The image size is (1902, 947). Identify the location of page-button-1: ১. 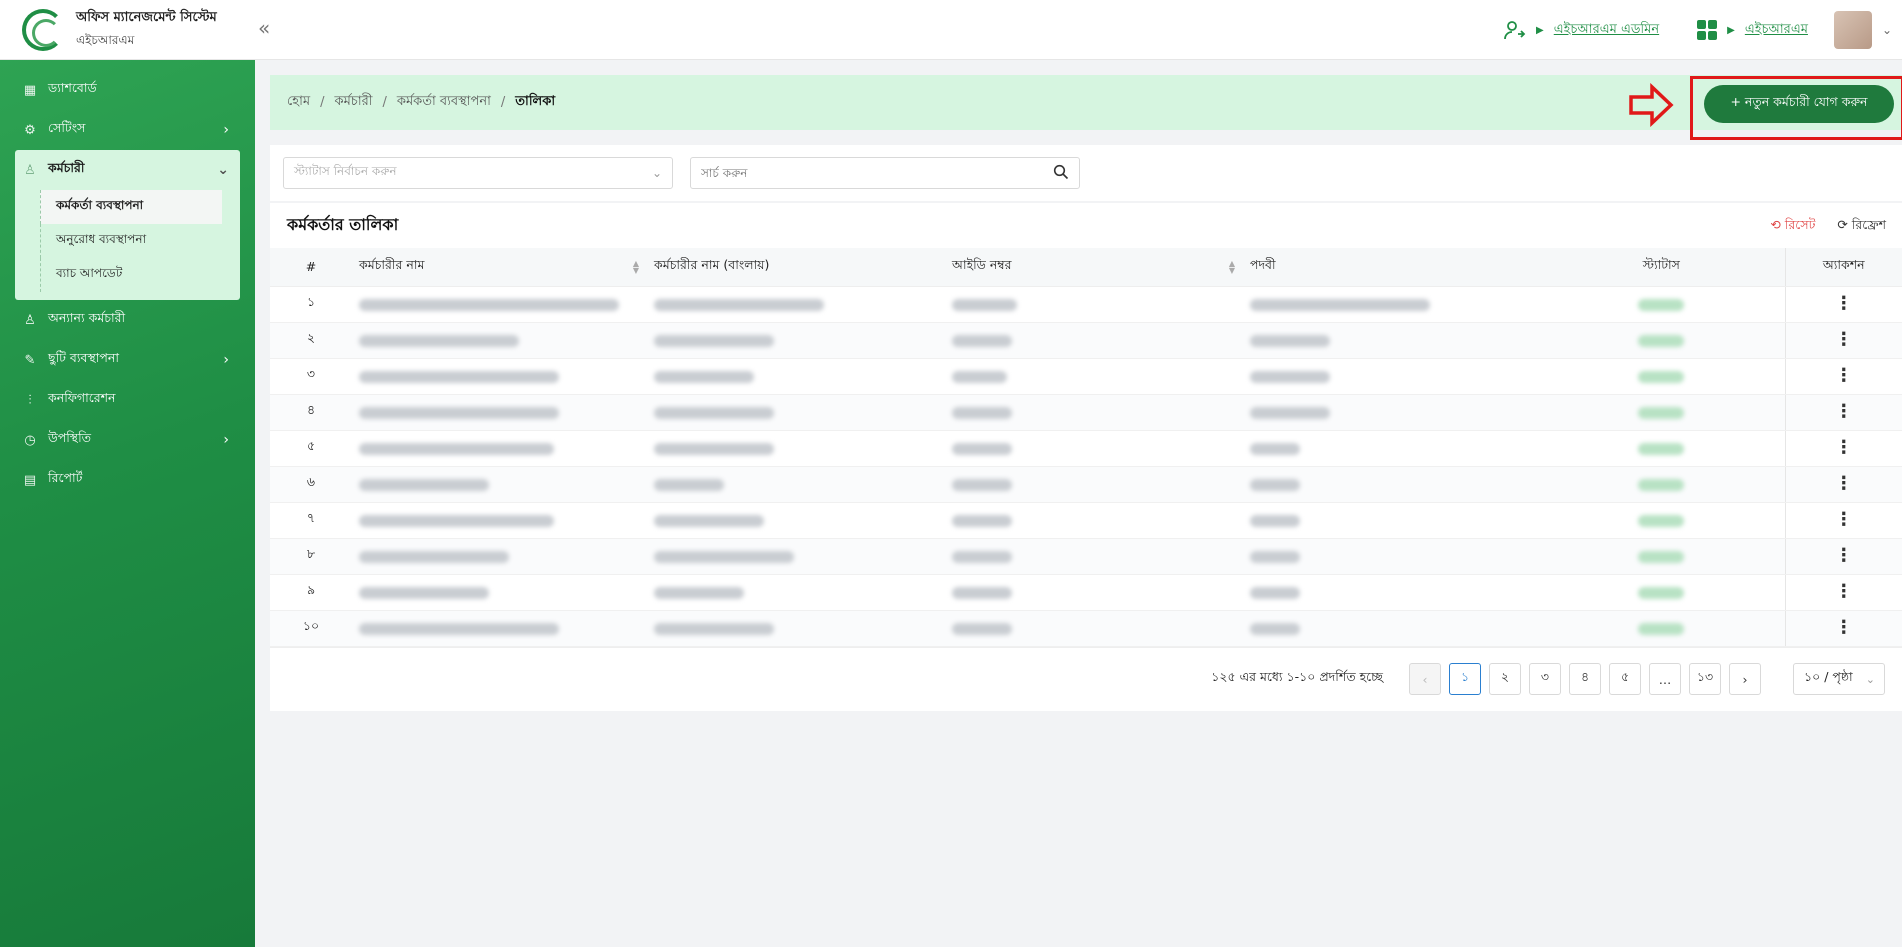
(1465, 679).